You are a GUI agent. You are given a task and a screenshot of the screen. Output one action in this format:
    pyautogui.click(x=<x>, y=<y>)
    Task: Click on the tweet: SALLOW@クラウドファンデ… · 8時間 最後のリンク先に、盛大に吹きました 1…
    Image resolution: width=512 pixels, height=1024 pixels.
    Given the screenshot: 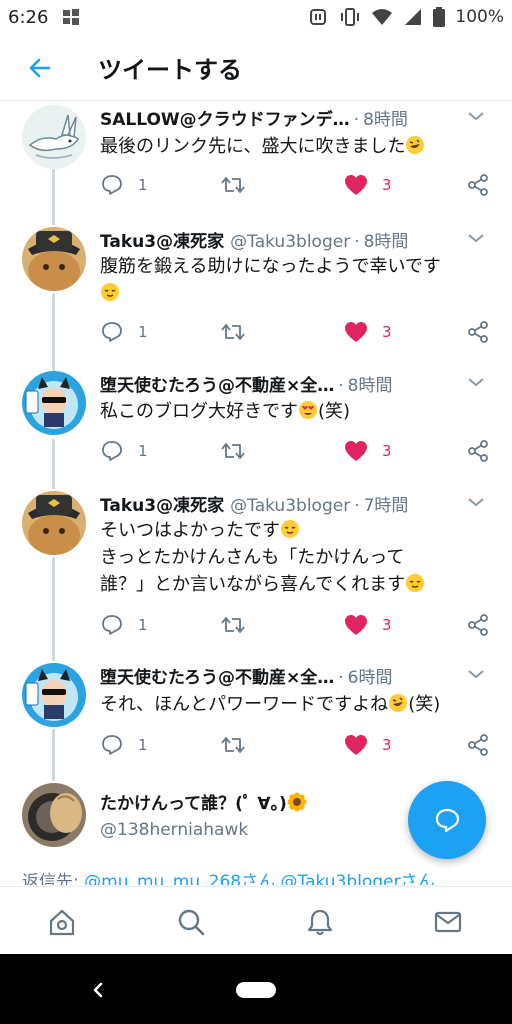 What is the action you would take?
    pyautogui.click(x=256, y=163)
    